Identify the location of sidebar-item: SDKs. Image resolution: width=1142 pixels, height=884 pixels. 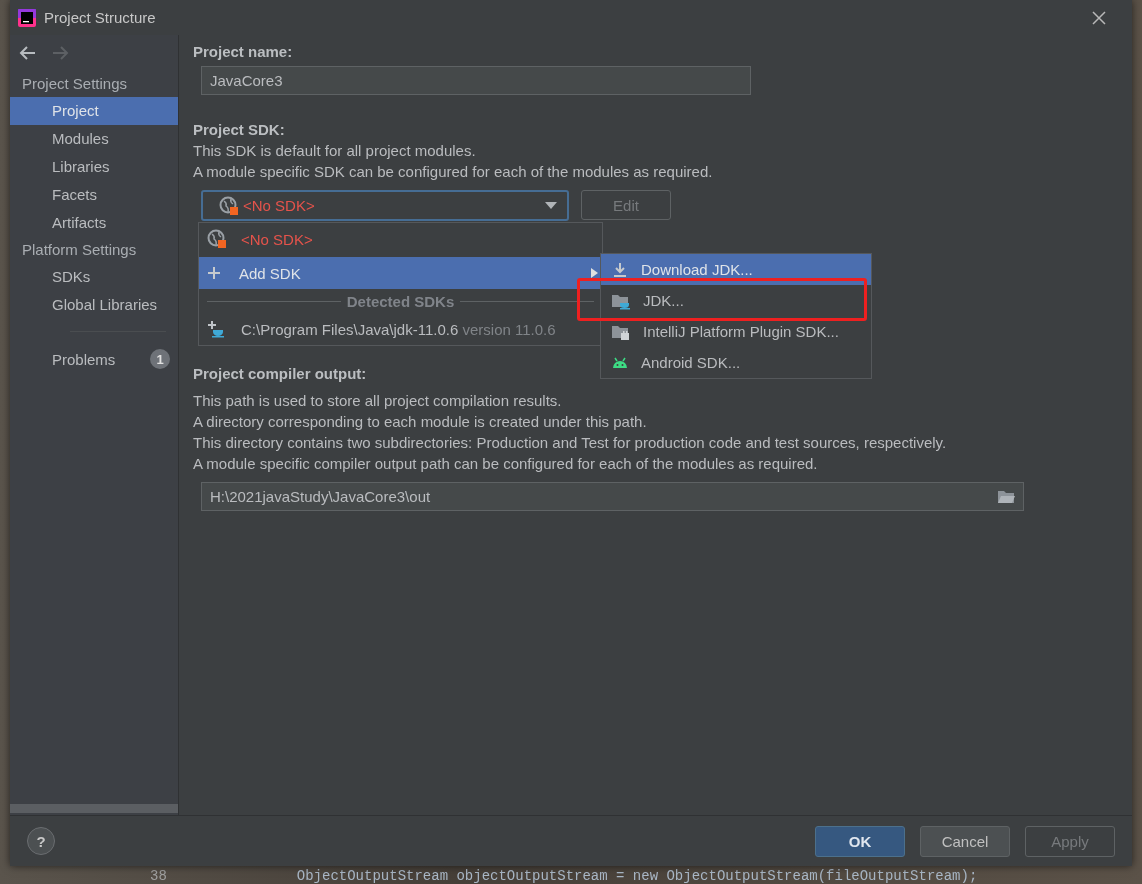
(94, 277).